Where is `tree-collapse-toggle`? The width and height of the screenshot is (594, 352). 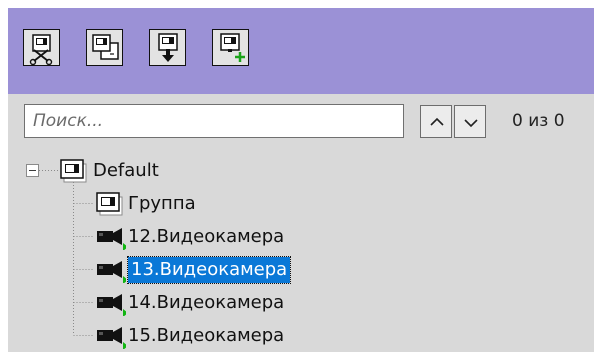
tree-collapse-toggle is located at coordinates (32, 170).